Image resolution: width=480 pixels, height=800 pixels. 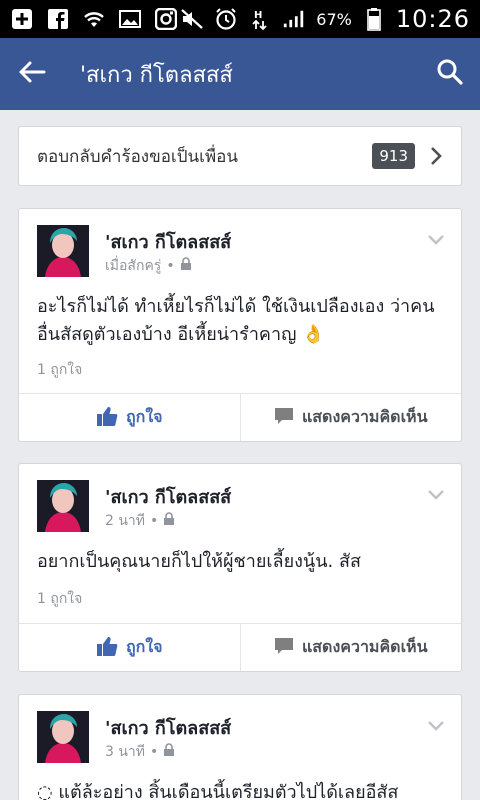 What do you see at coordinates (240, 19) in the screenshot?
I see `status-bar: H 67% 10:26` at bounding box center [240, 19].